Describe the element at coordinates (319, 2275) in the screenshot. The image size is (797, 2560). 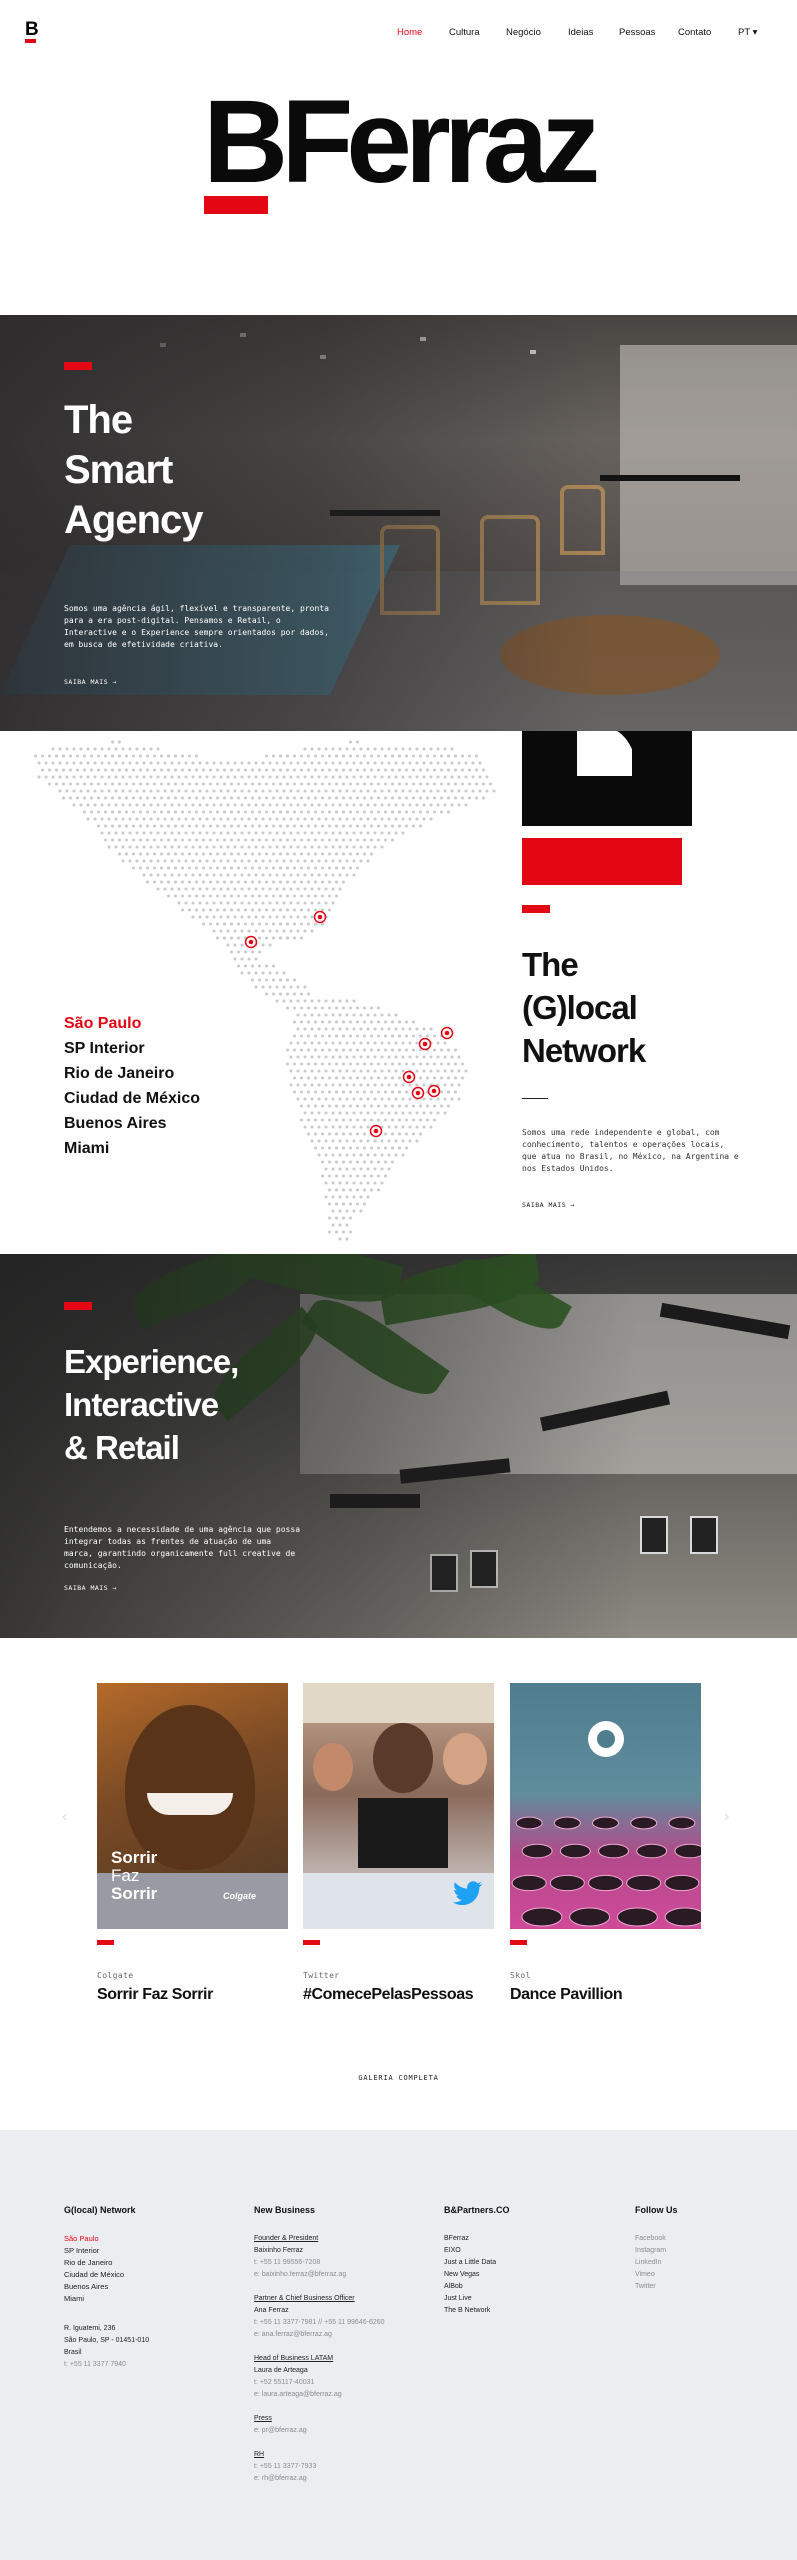
I see `footer-email: e: baixinho.ferraz@bferraz.ag` at that location.